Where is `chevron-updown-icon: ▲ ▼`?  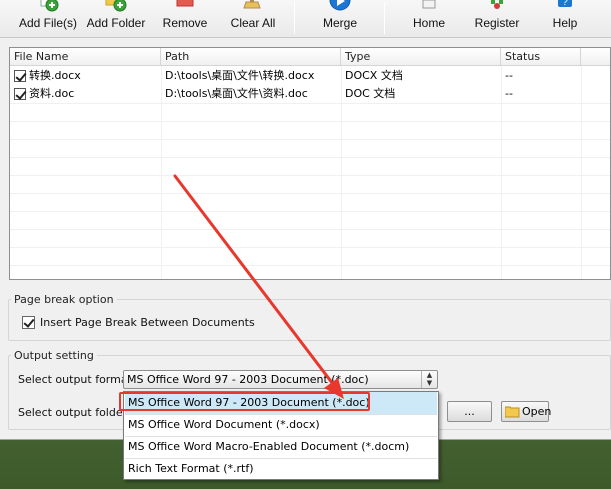
chevron-updown-icon: ▲ ▼ is located at coordinates (429, 379).